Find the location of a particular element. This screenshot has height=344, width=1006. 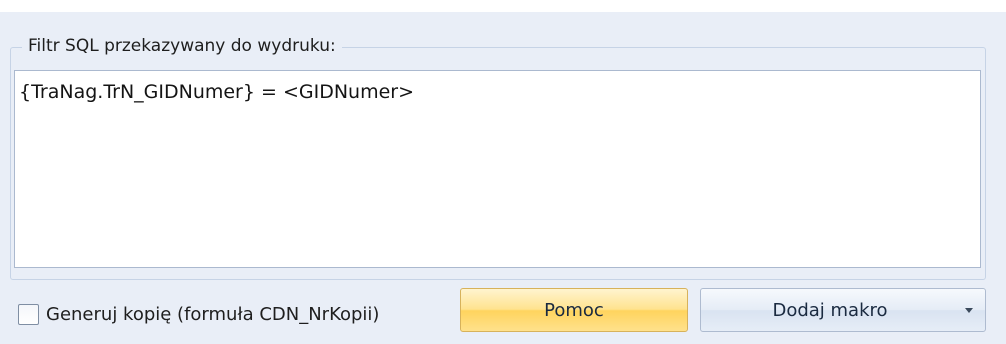

chevron-down-icon is located at coordinates (969, 310).